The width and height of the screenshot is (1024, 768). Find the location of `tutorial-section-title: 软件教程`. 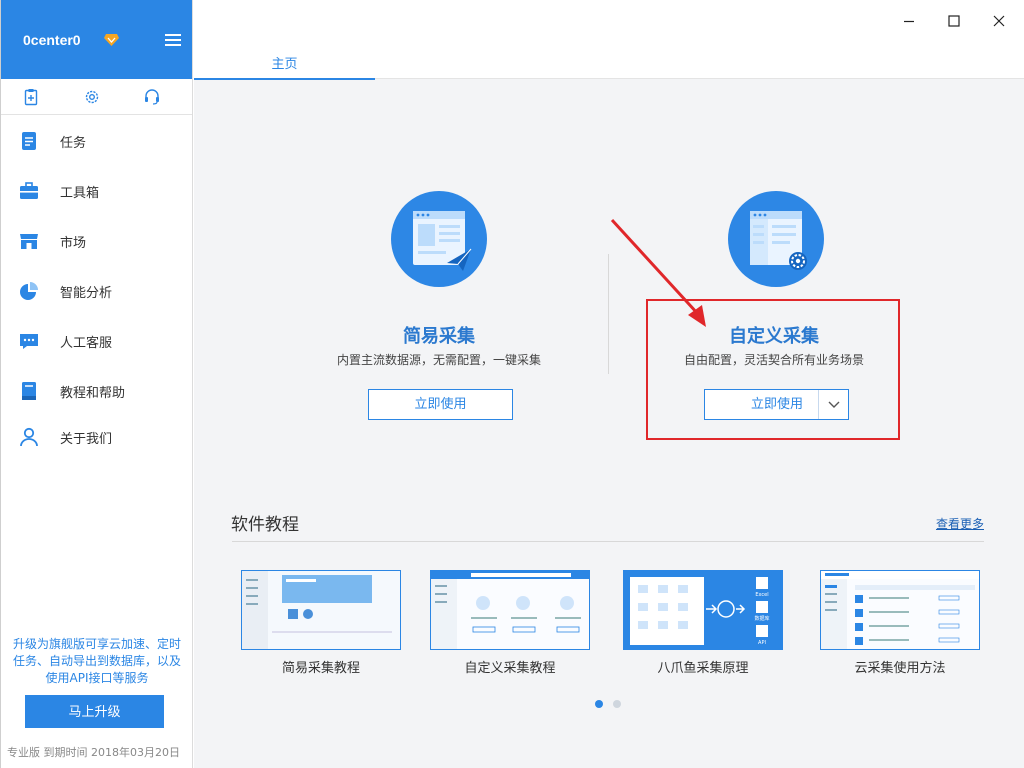

tutorial-section-title: 软件教程 is located at coordinates (265, 525).